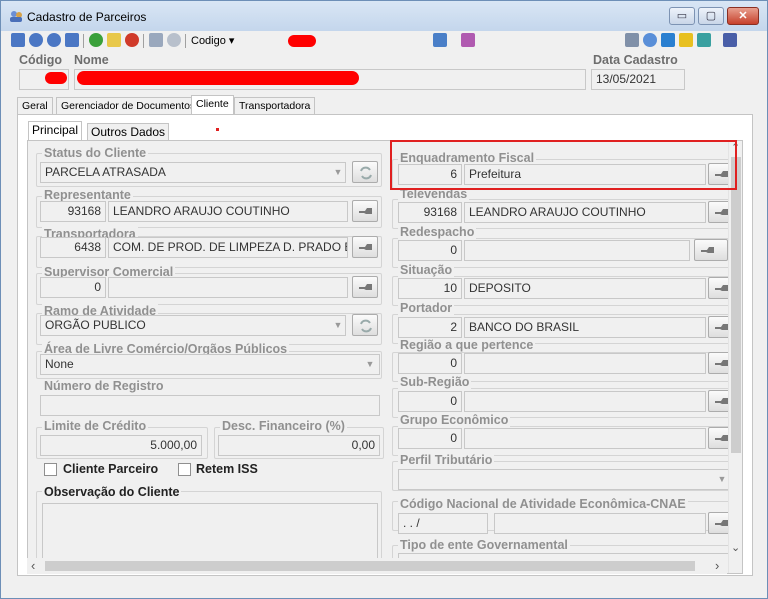  I want to click on tab-cliente: Cliente, so click(212, 105).